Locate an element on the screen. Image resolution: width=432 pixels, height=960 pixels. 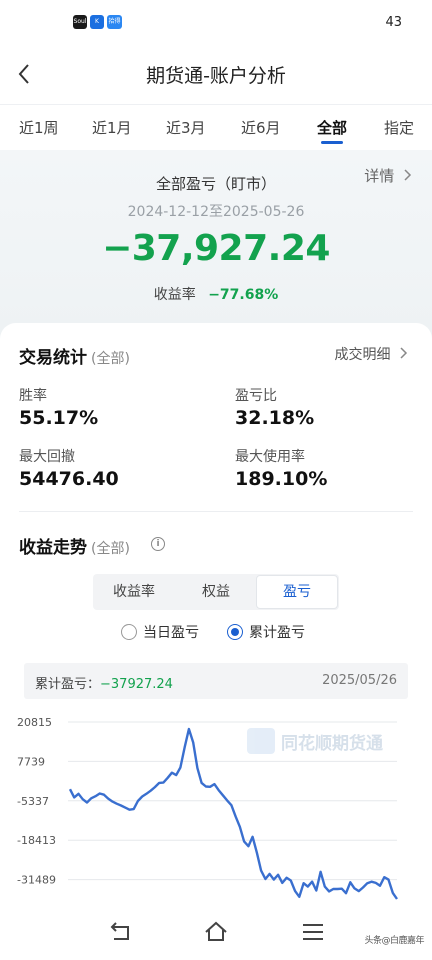
return-row: 收益率 −77.68% is located at coordinates (216, 294).